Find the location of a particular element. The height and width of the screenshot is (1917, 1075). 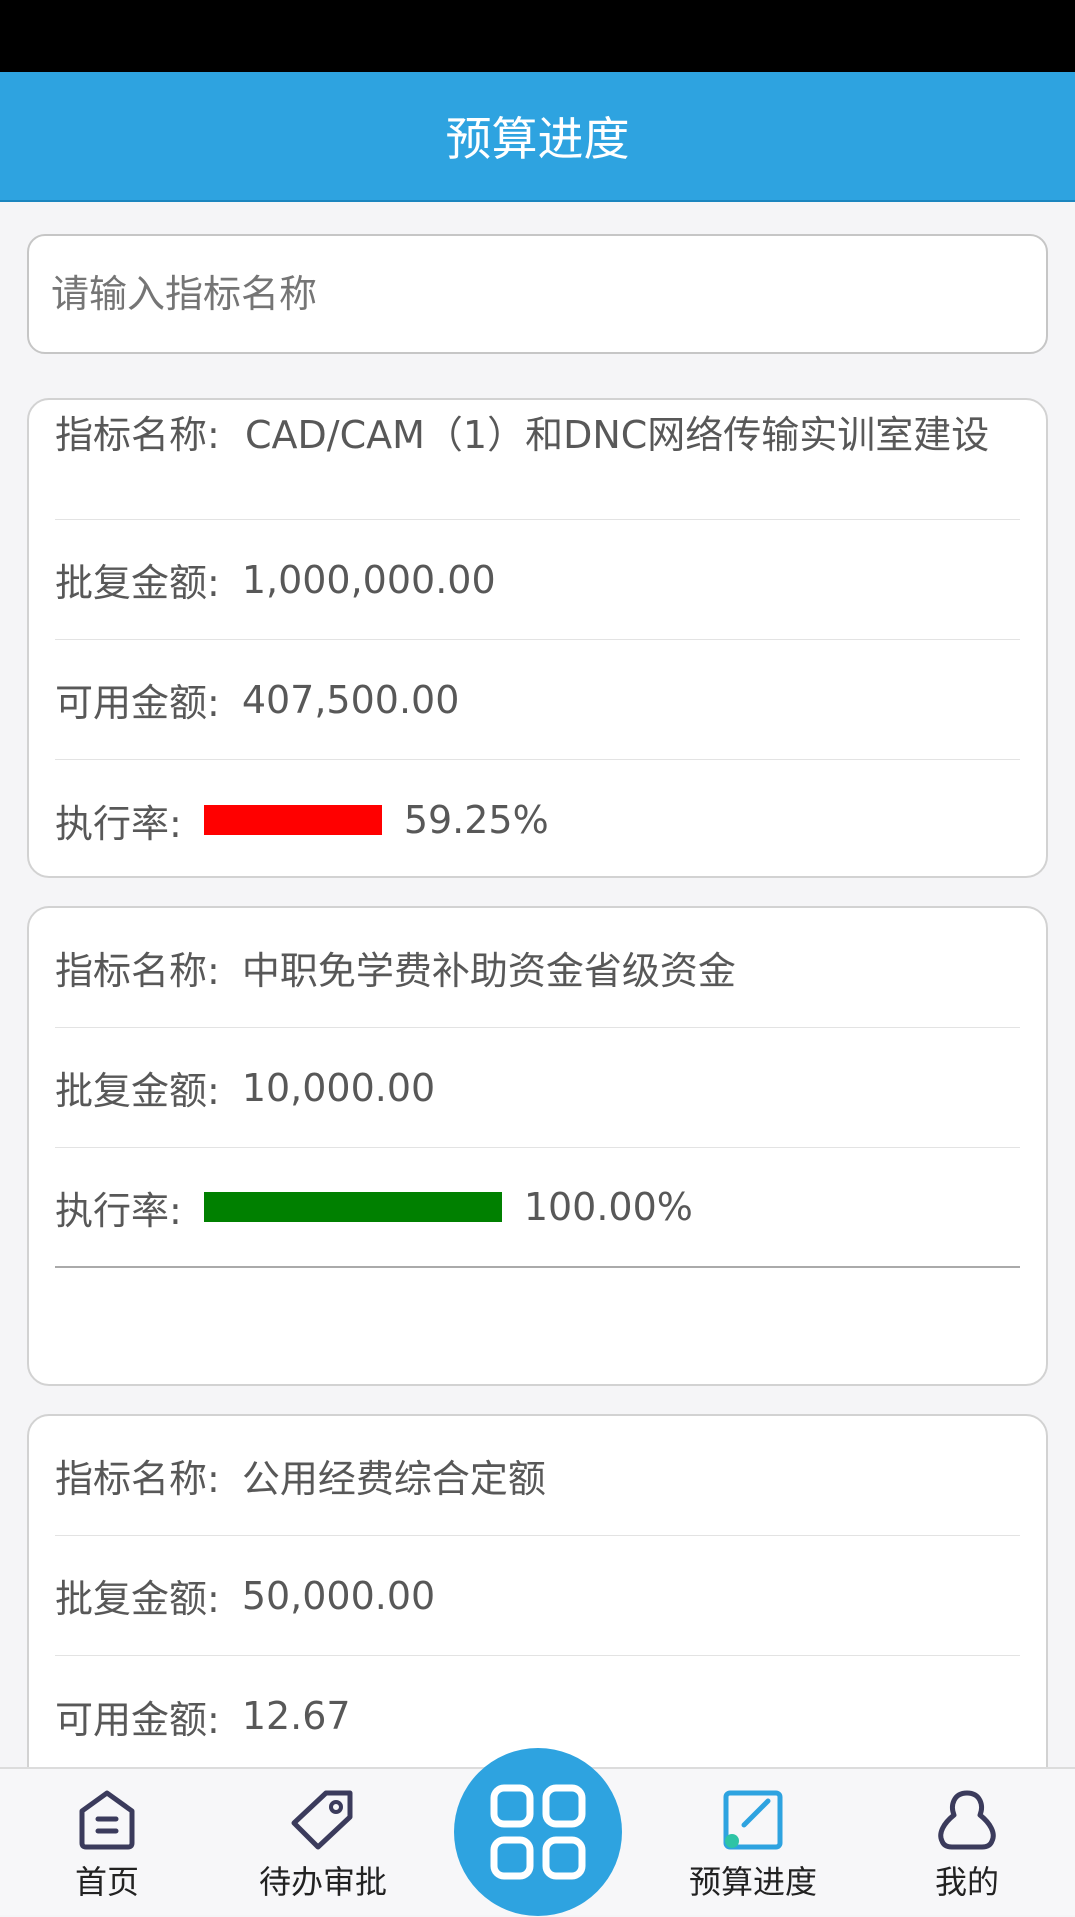

nav-budget: 预算进度 is located at coordinates (753, 1843).